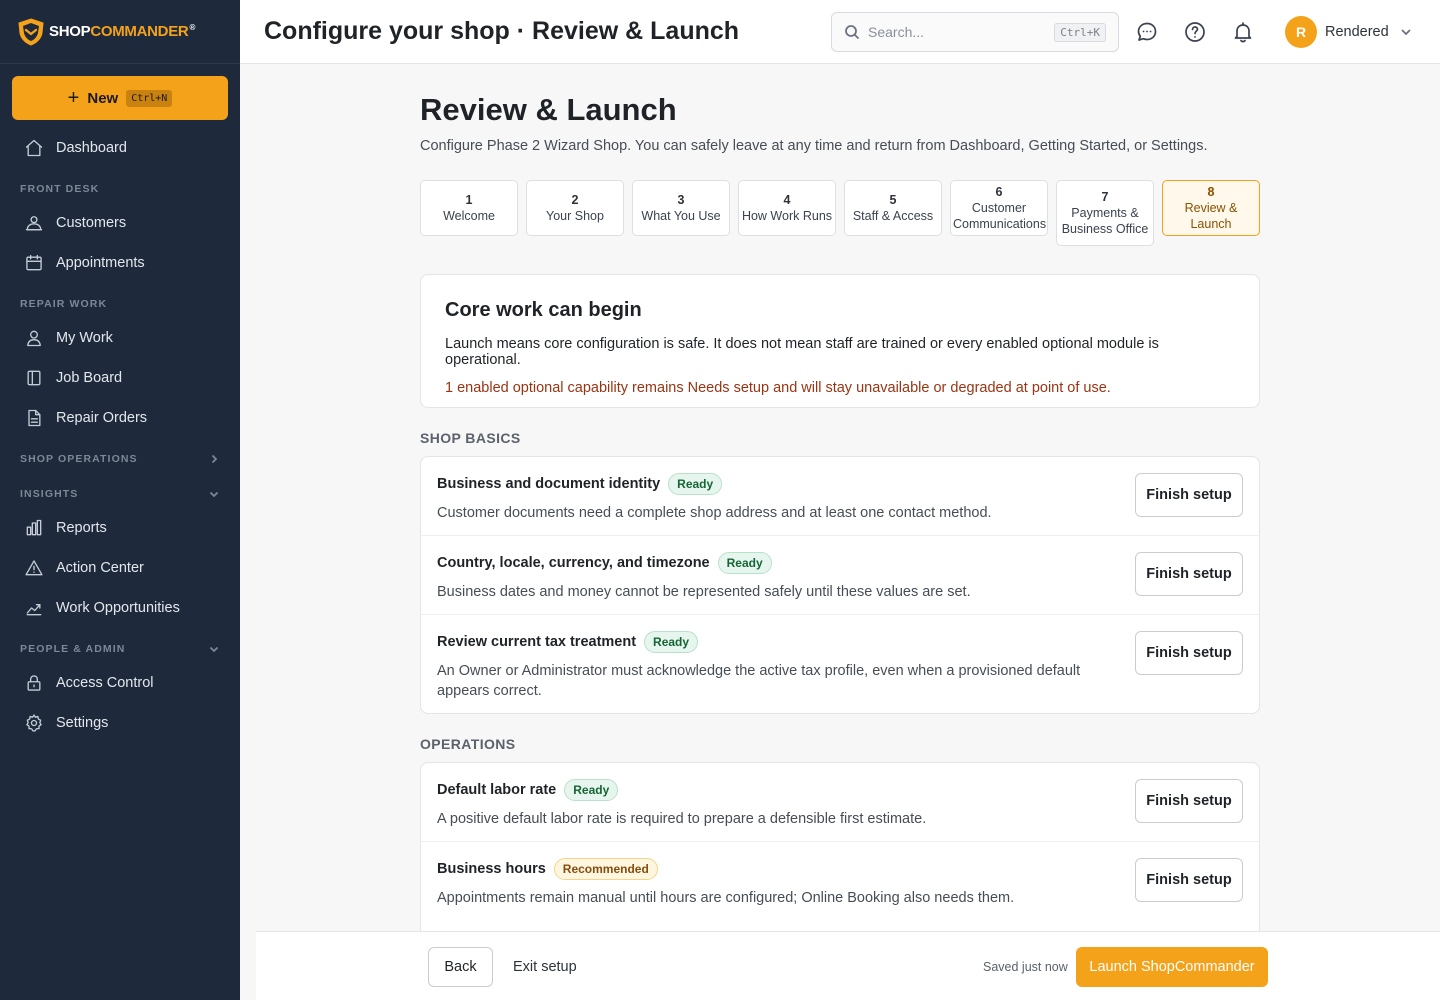  I want to click on sidebar-item-action-center: Action Center, so click(120, 568).